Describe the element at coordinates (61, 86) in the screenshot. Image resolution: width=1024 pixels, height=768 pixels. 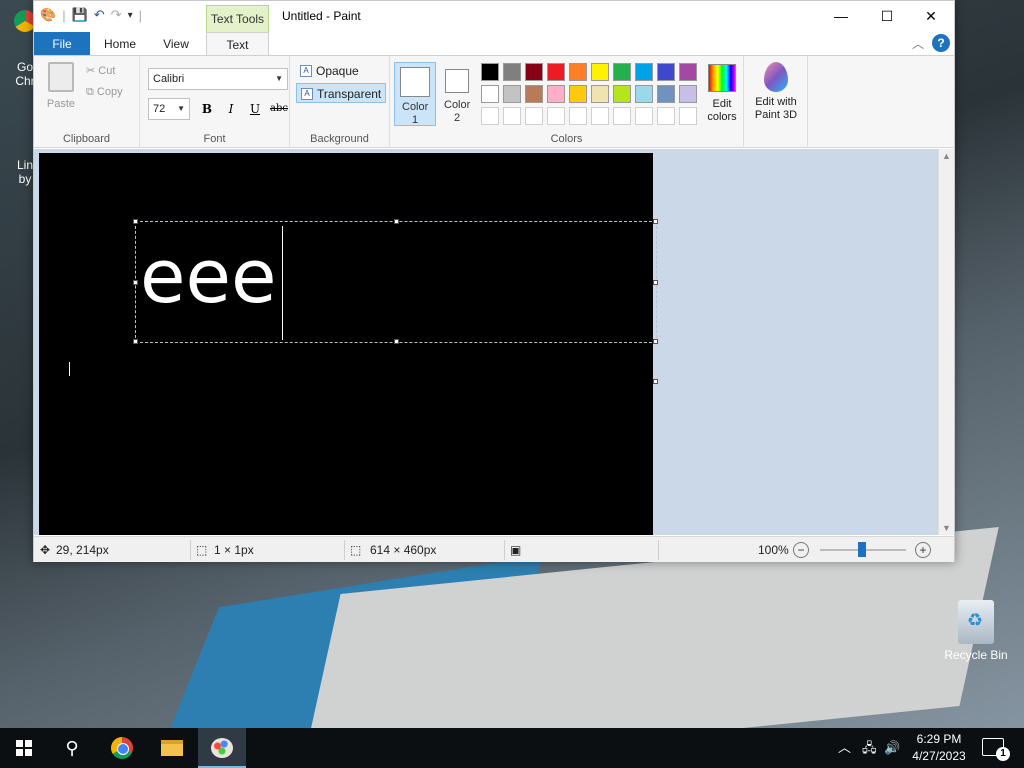
I see `paste-button: Paste` at that location.